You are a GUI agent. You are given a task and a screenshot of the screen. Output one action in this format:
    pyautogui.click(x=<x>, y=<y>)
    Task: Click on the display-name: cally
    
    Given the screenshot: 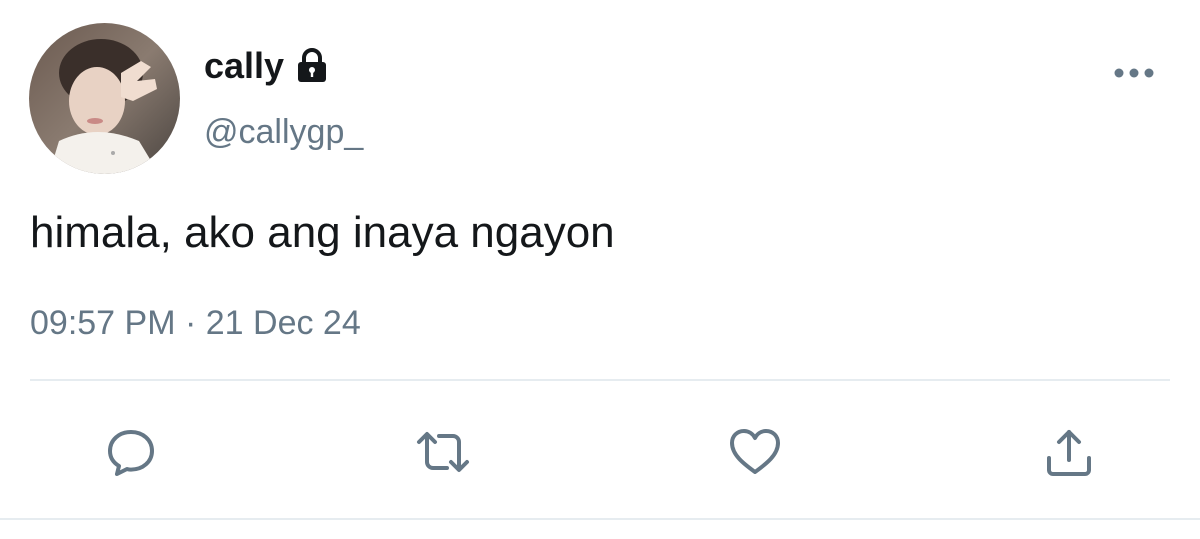 What is the action you would take?
    pyautogui.click(x=244, y=66)
    